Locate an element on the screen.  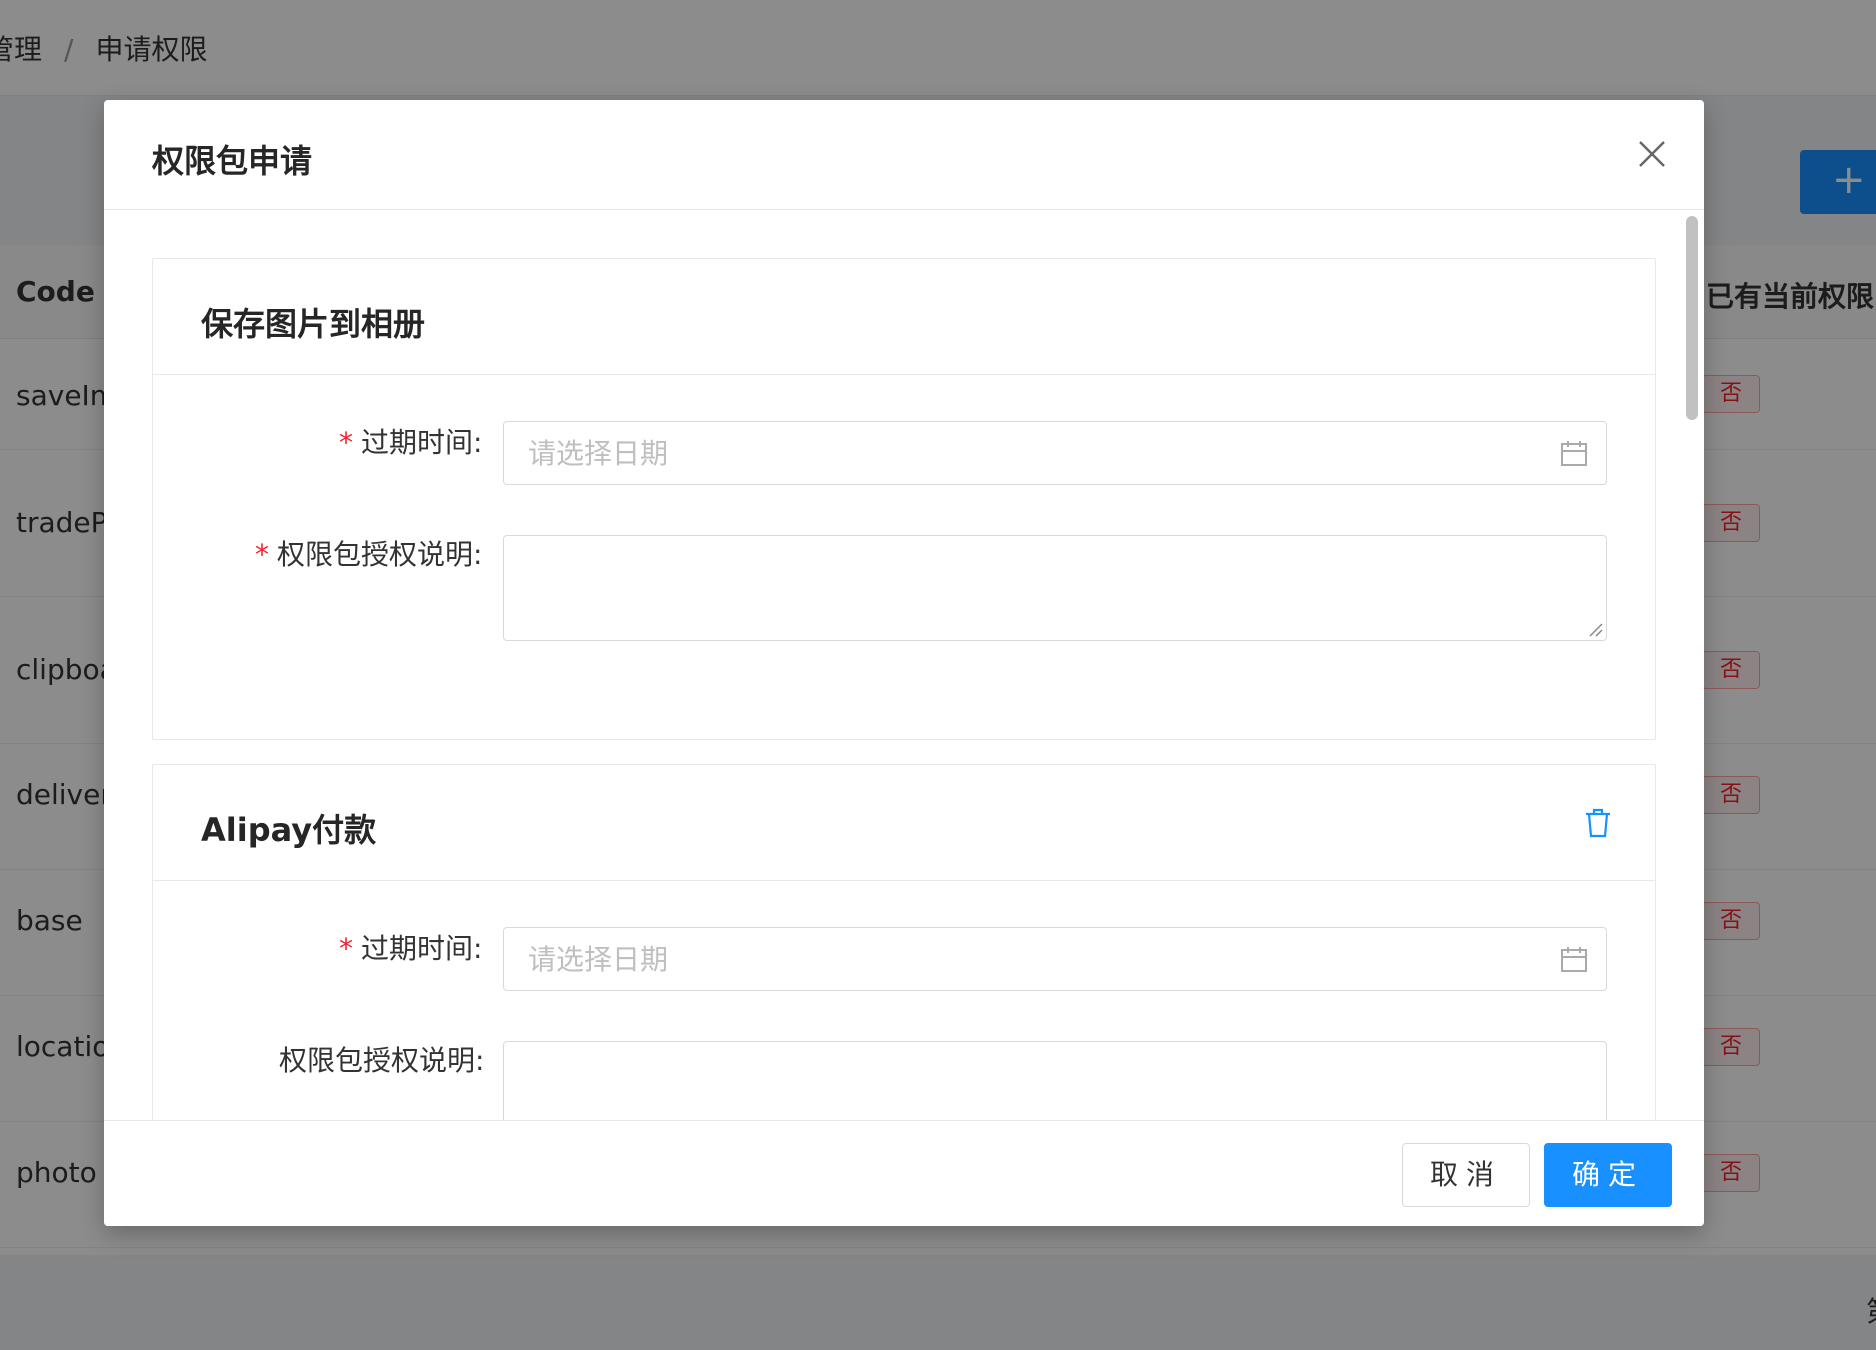
section-title: Alipay付款 is located at coordinates (289, 830).